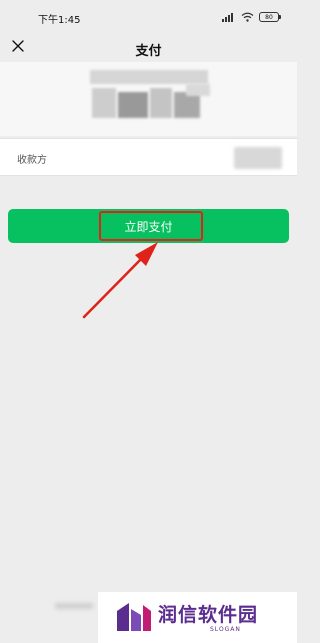 The width and height of the screenshot is (320, 643). I want to click on blurred-payee-value, so click(258, 158).